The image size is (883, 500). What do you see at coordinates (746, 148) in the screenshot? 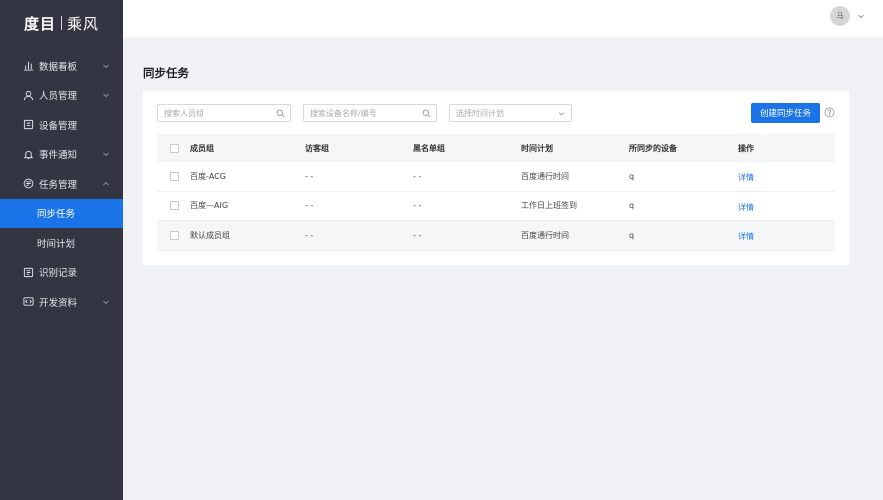
I see `column-header: 操作` at bounding box center [746, 148].